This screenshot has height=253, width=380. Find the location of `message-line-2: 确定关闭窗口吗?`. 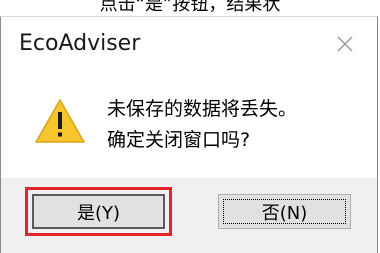

message-line-2: 确定关闭窗口吗? is located at coordinates (179, 140).